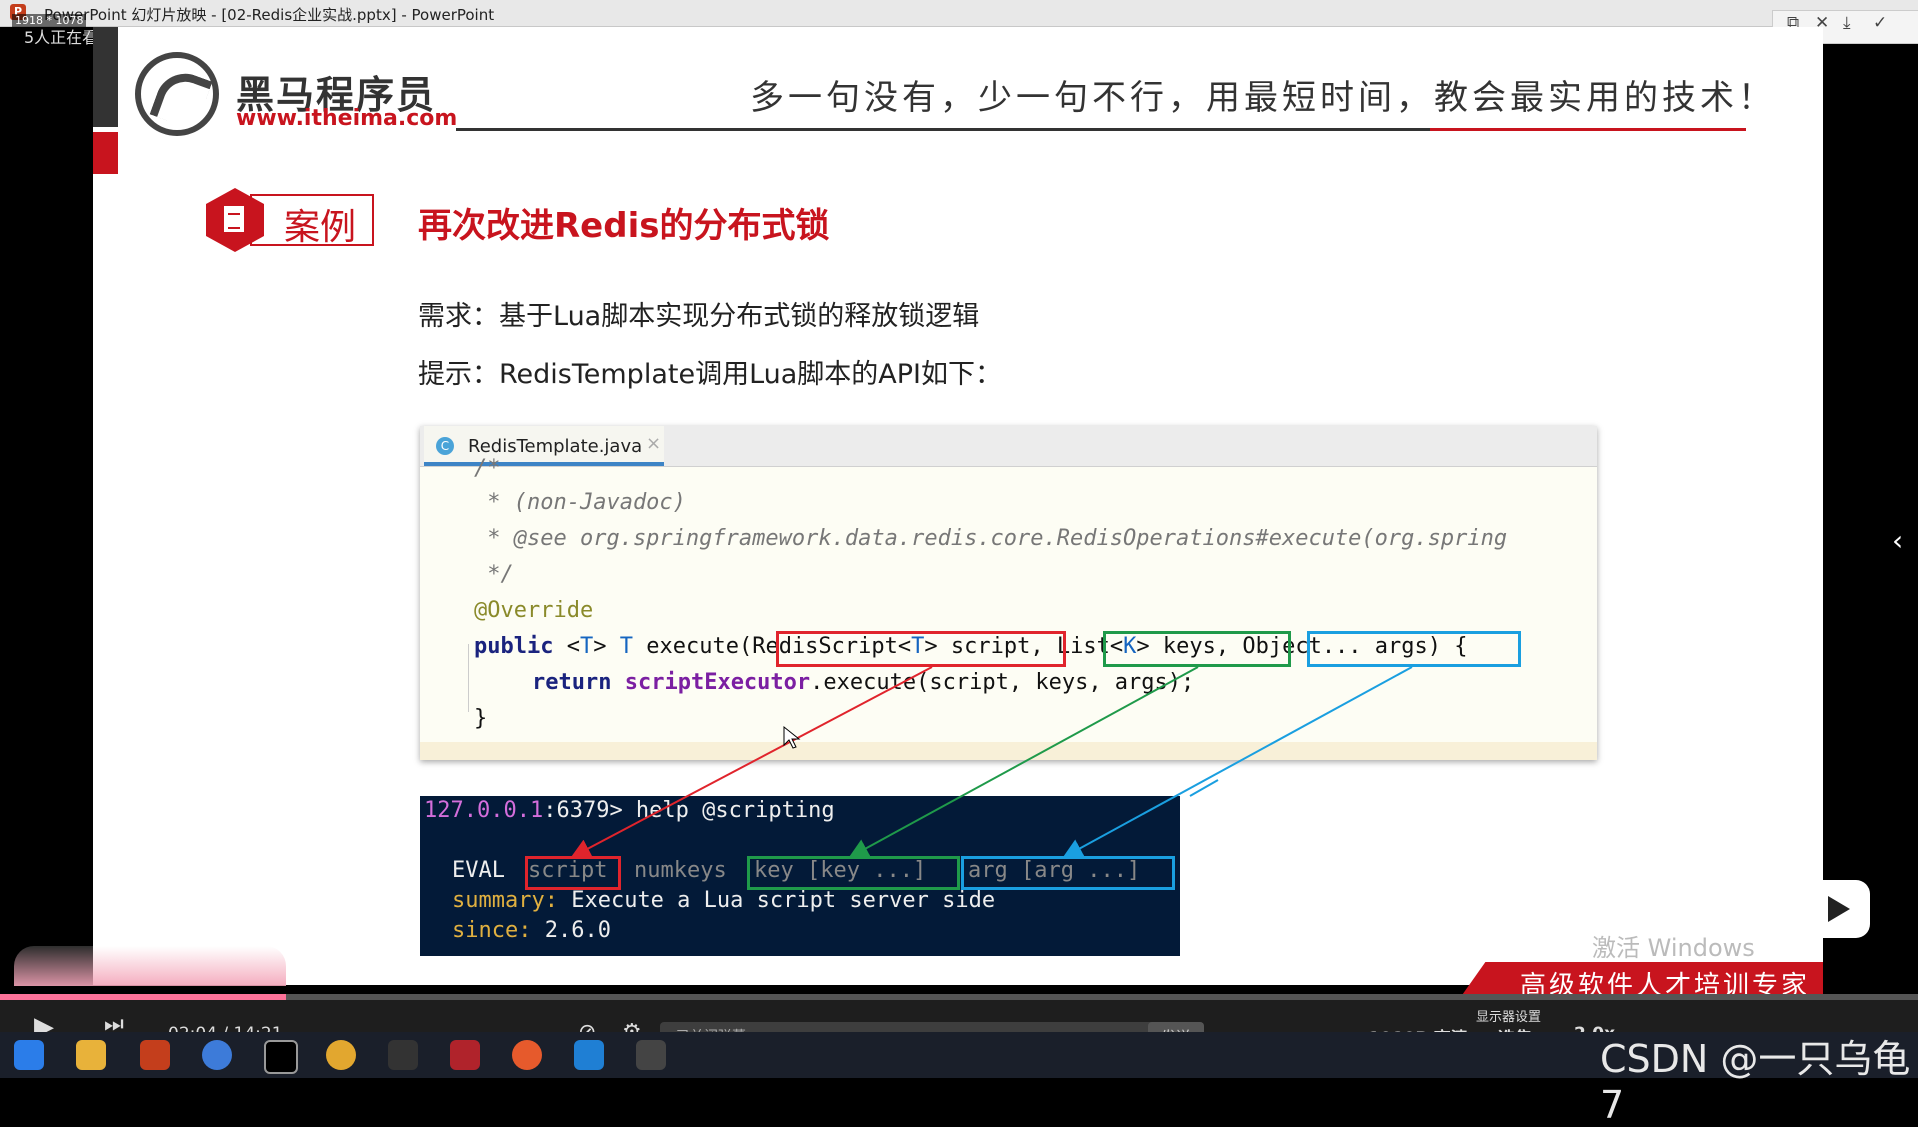 The image size is (1918, 1127). Describe the element at coordinates (651, 1055) in the screenshot. I see `screen-tool-icon` at that location.